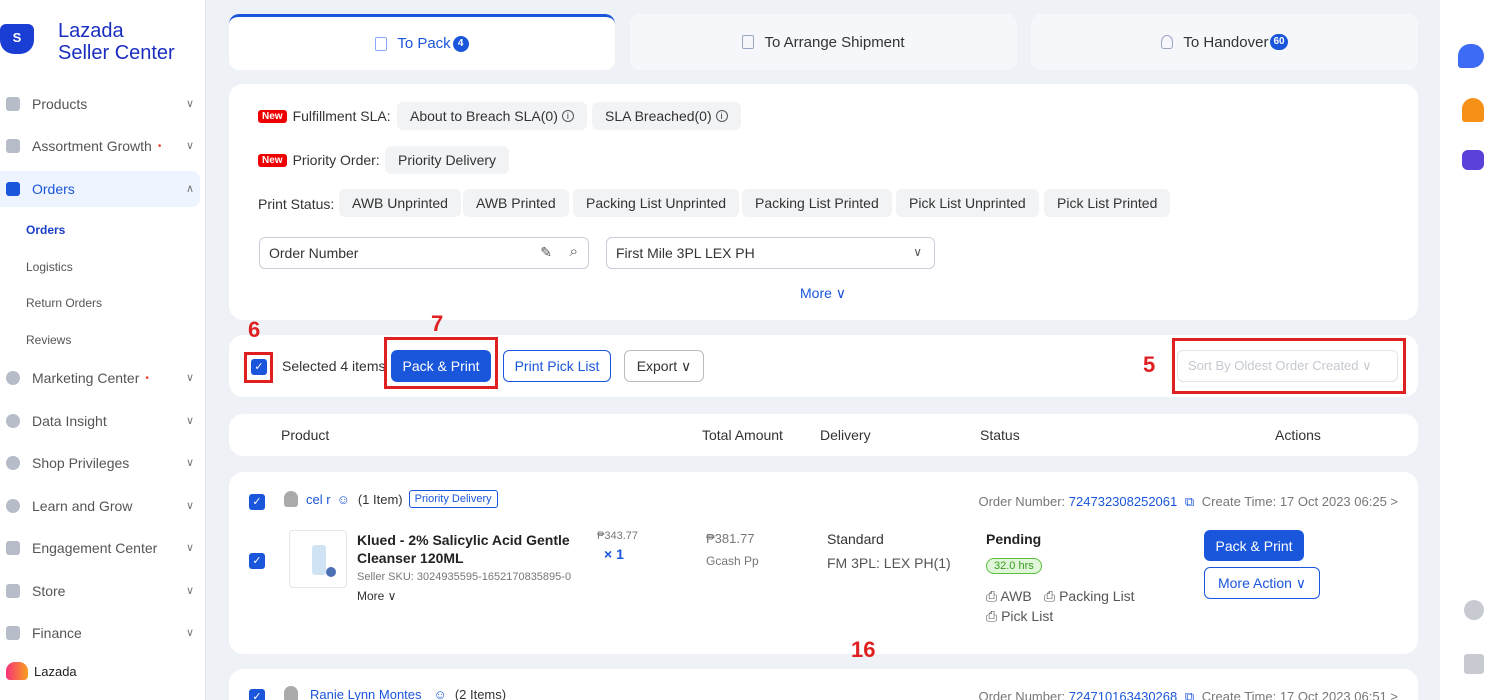 This screenshot has width=1500, height=700. I want to click on create-time: Create Time: 17 Oct 2023 06:25 >, so click(1300, 501).